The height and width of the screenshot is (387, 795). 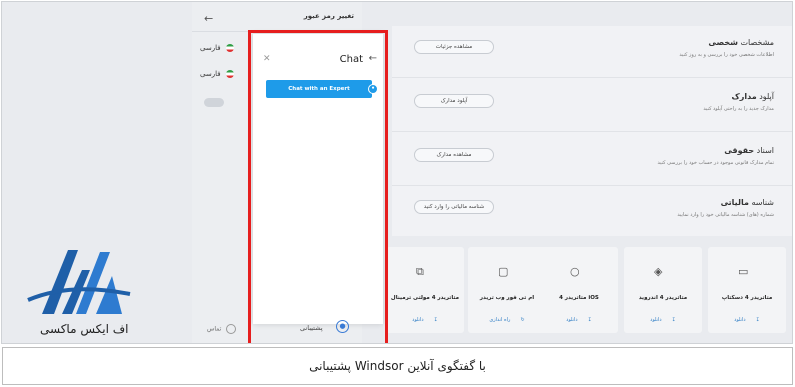 What do you see at coordinates (741, 42) in the screenshot?
I see `card-title: مشخصات شخصی` at bounding box center [741, 42].